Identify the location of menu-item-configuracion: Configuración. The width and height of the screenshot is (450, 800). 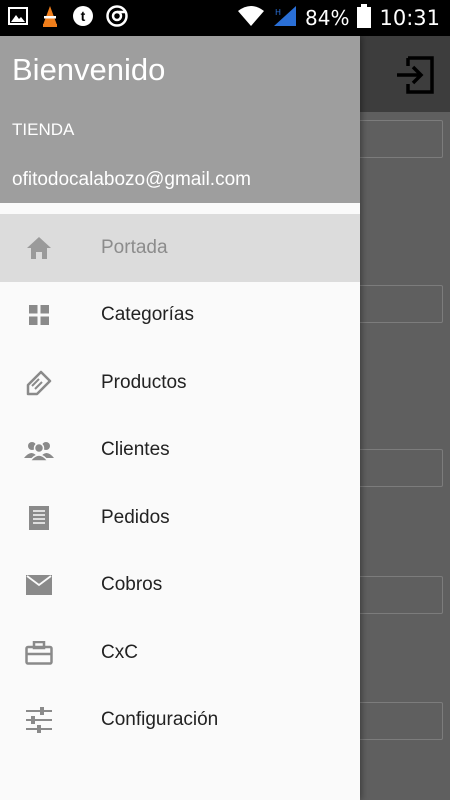
(180, 721).